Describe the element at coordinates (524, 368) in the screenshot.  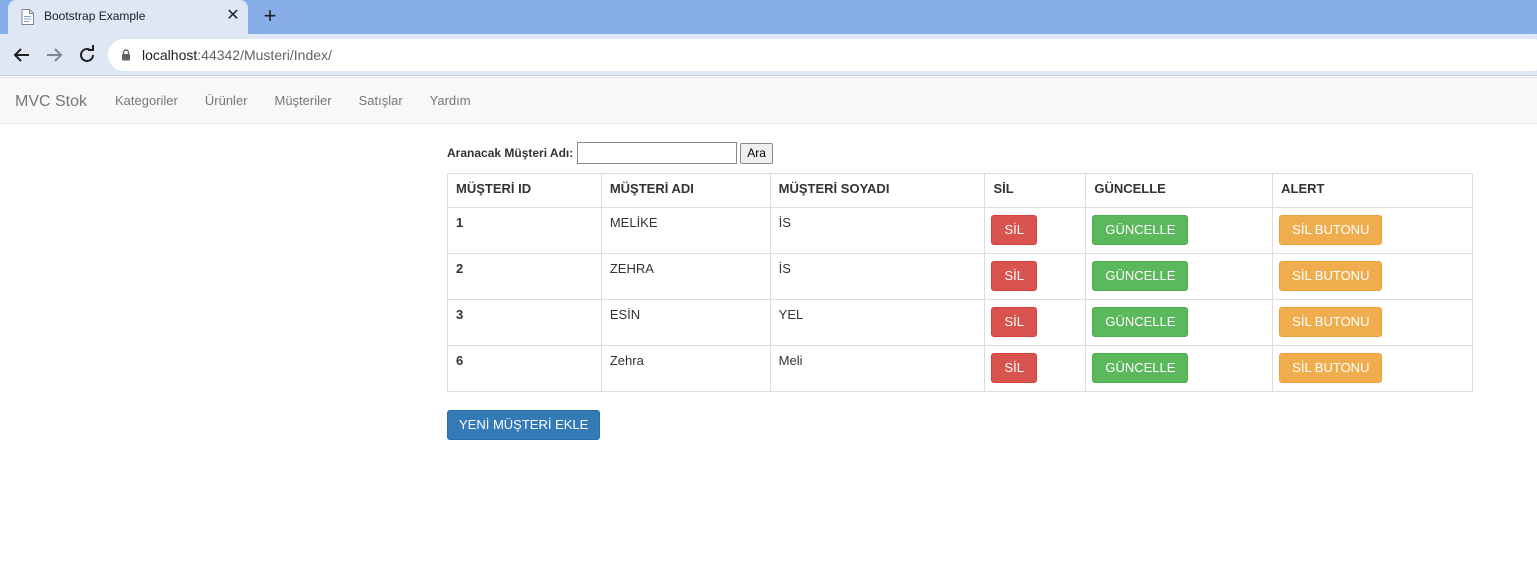
I see `customer-id: 6` at that location.